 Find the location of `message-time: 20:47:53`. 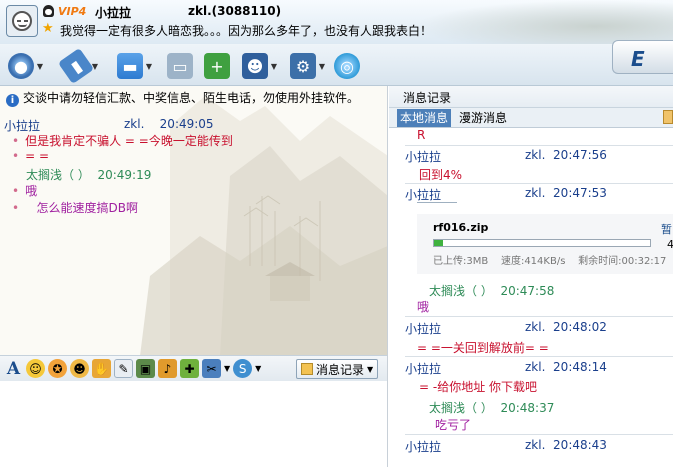

message-time: 20:47:53 is located at coordinates (580, 193).